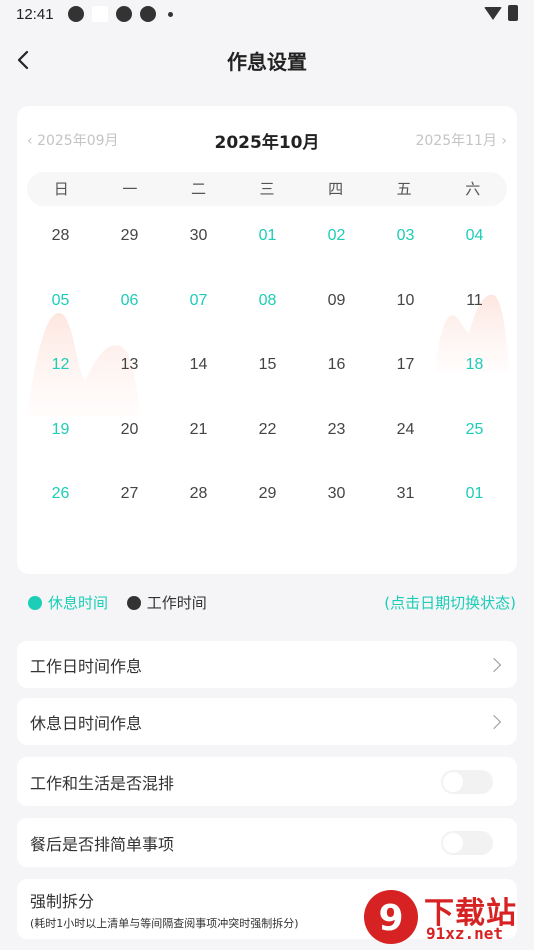 This screenshot has width=534, height=950. Describe the element at coordinates (176, 603) in the screenshot. I see `legend-work-label: 工作时间` at that location.